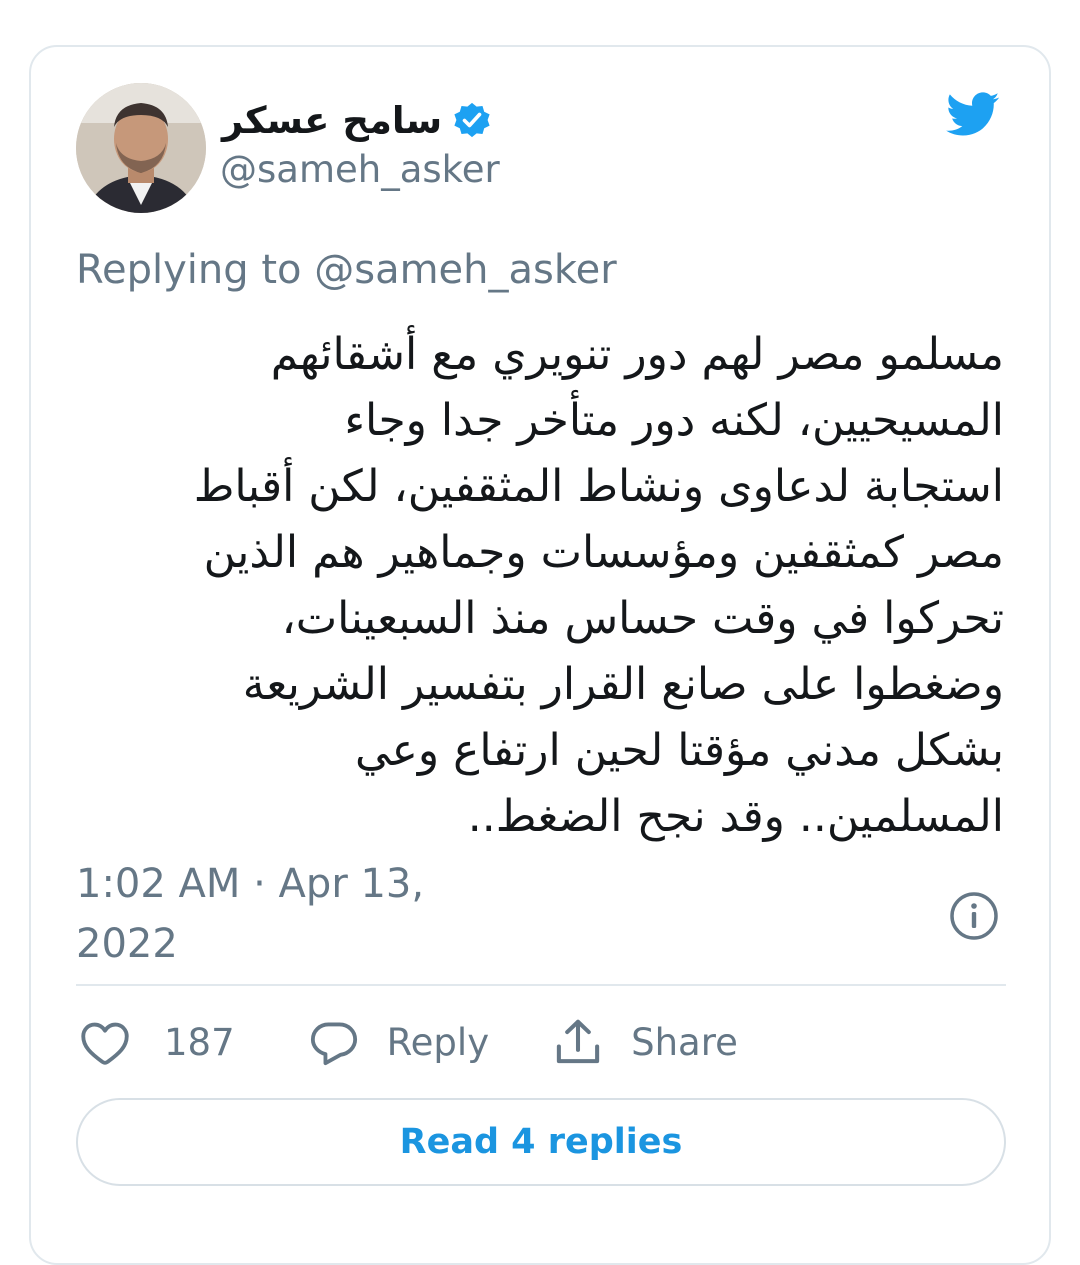 The height and width of the screenshot is (1265, 1080). I want to click on reply-bubble-icon, so click(333, 1044).